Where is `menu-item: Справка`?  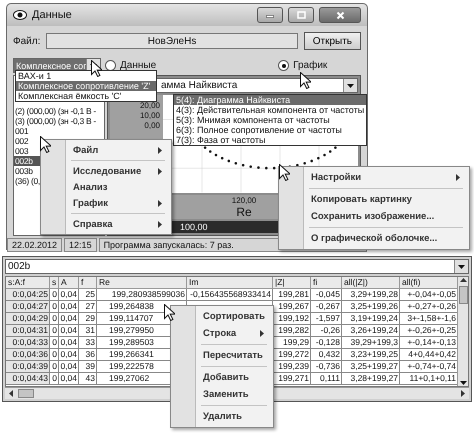 menu-item: Справка is located at coordinates (114, 224).